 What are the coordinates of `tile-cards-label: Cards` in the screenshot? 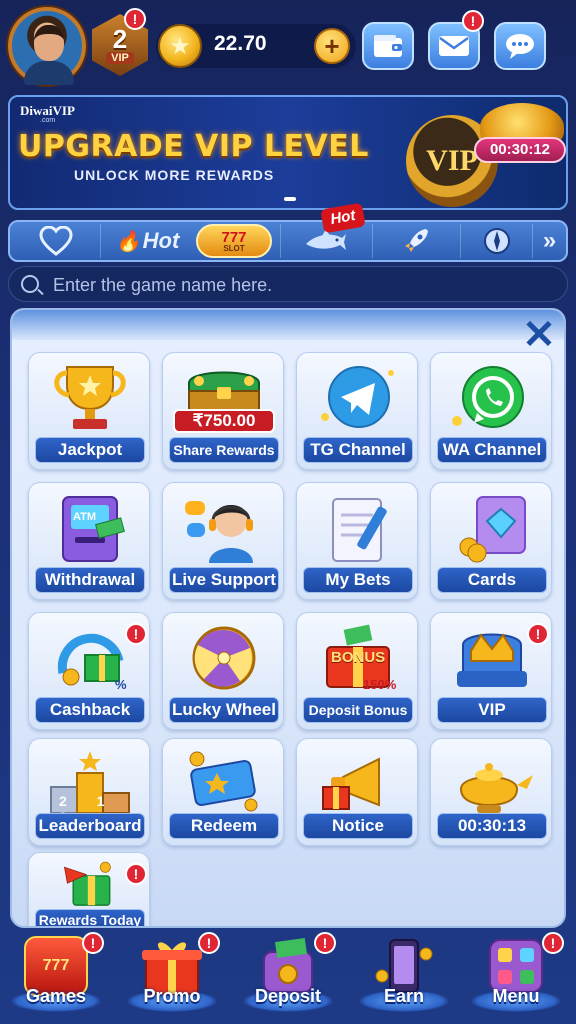 It's located at (492, 580).